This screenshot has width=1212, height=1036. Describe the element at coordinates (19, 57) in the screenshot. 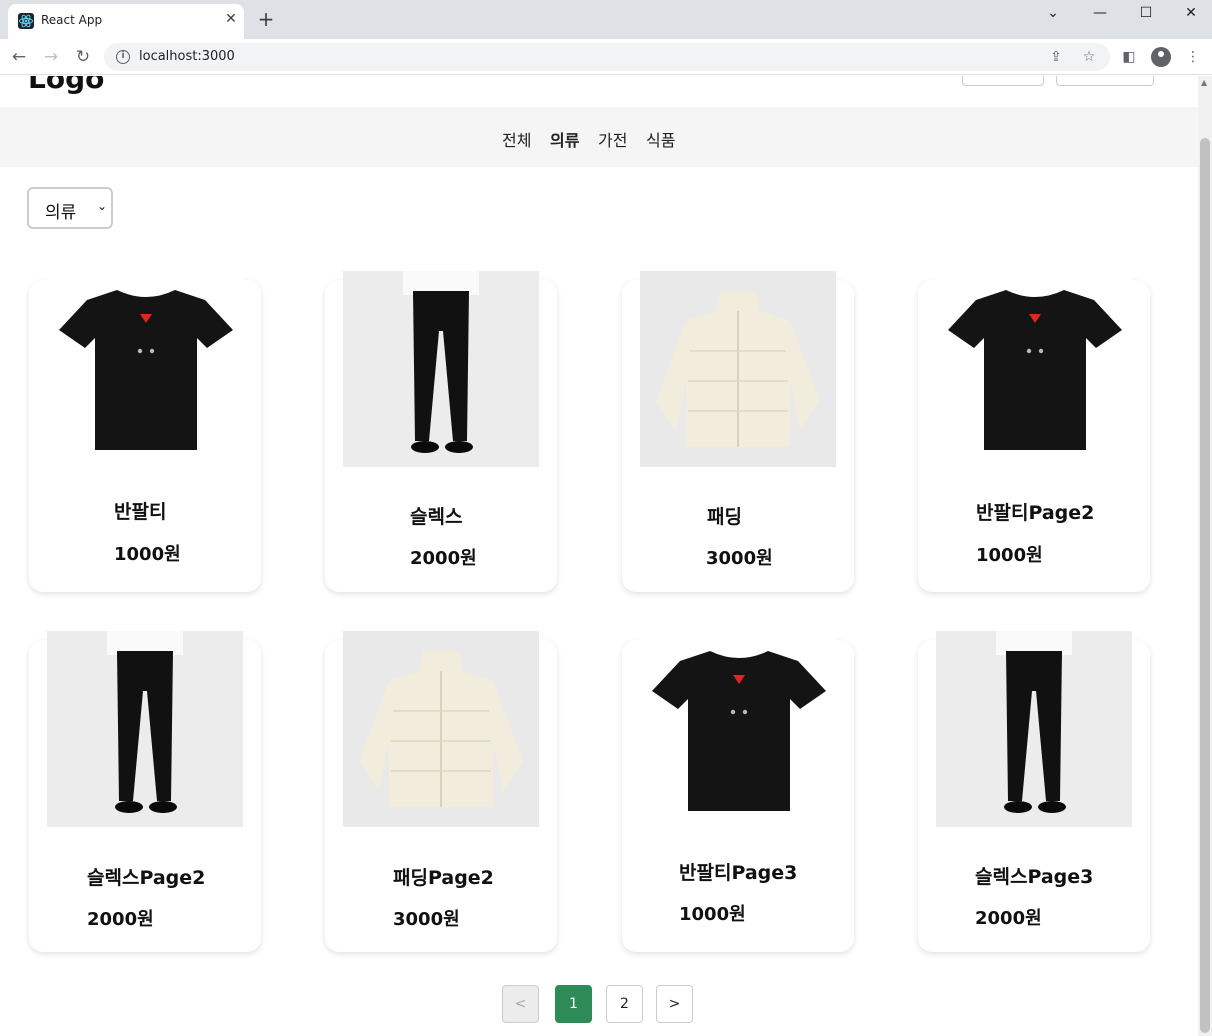

I see `back-icon: ←` at that location.